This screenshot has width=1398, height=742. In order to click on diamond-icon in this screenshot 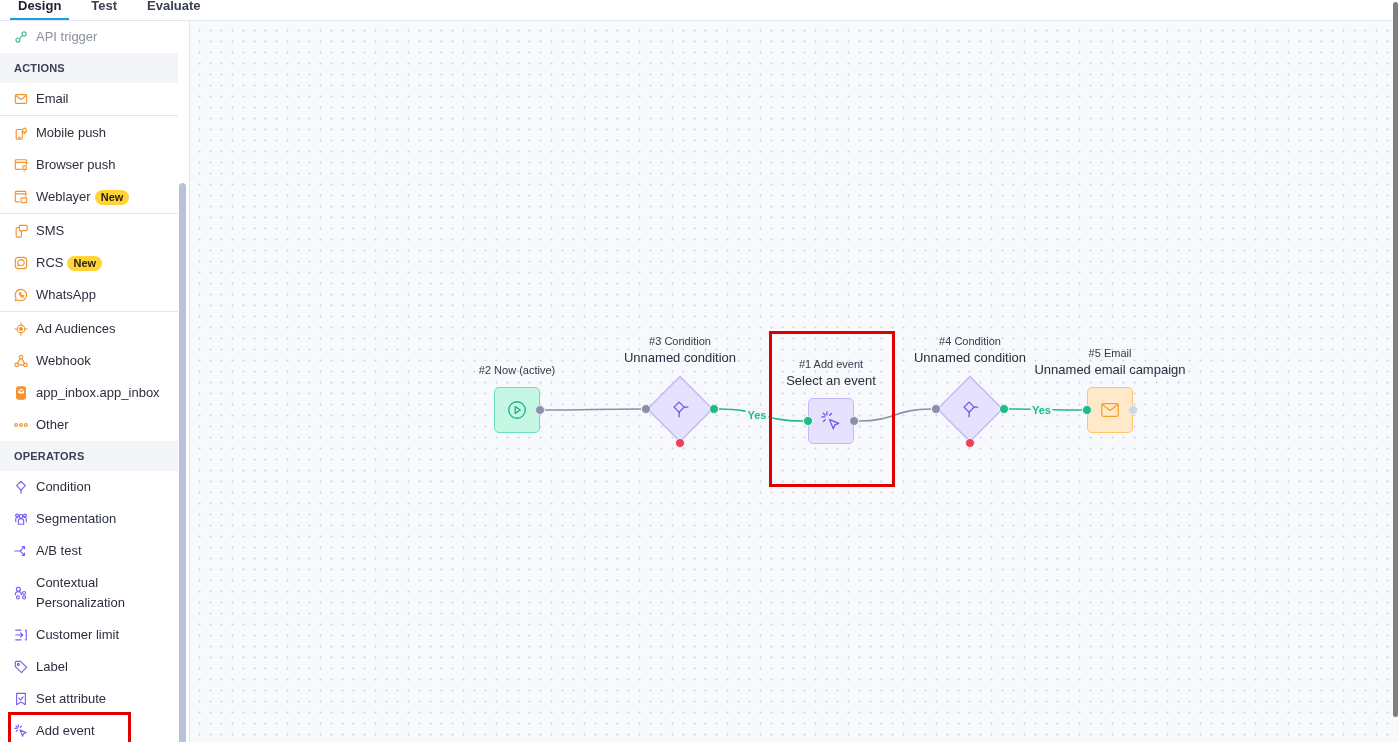, I will do `click(21, 487)`.